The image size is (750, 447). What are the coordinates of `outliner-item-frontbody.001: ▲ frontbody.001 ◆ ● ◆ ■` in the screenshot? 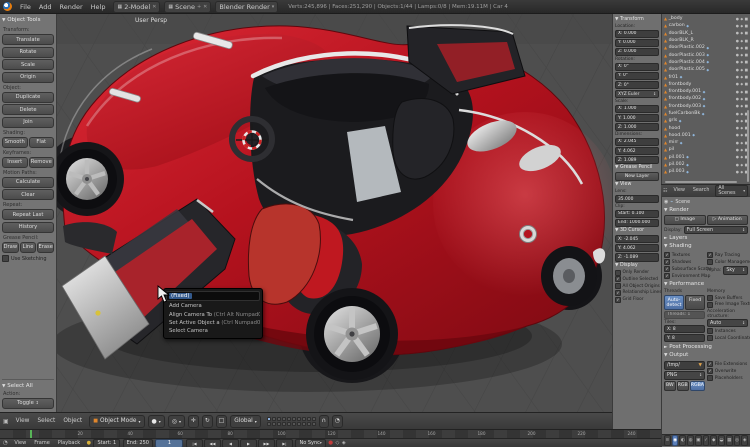 It's located at (706, 91).